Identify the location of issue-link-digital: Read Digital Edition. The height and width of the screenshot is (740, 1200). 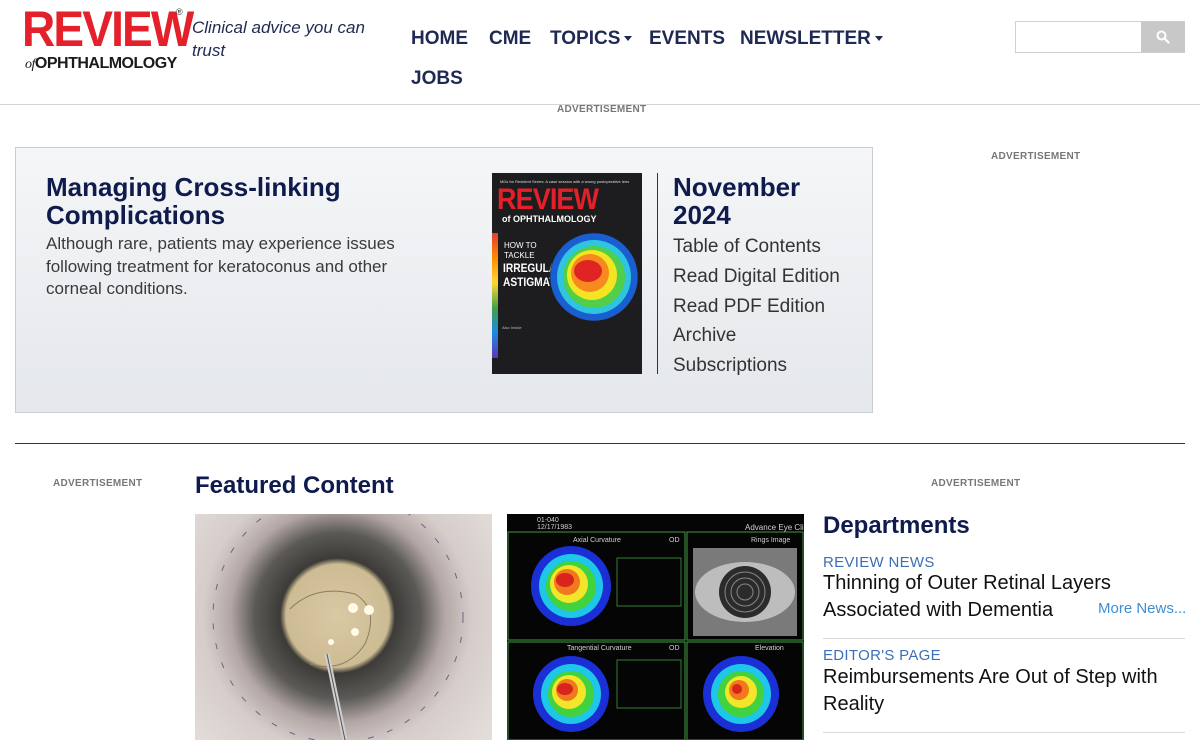
(756, 277).